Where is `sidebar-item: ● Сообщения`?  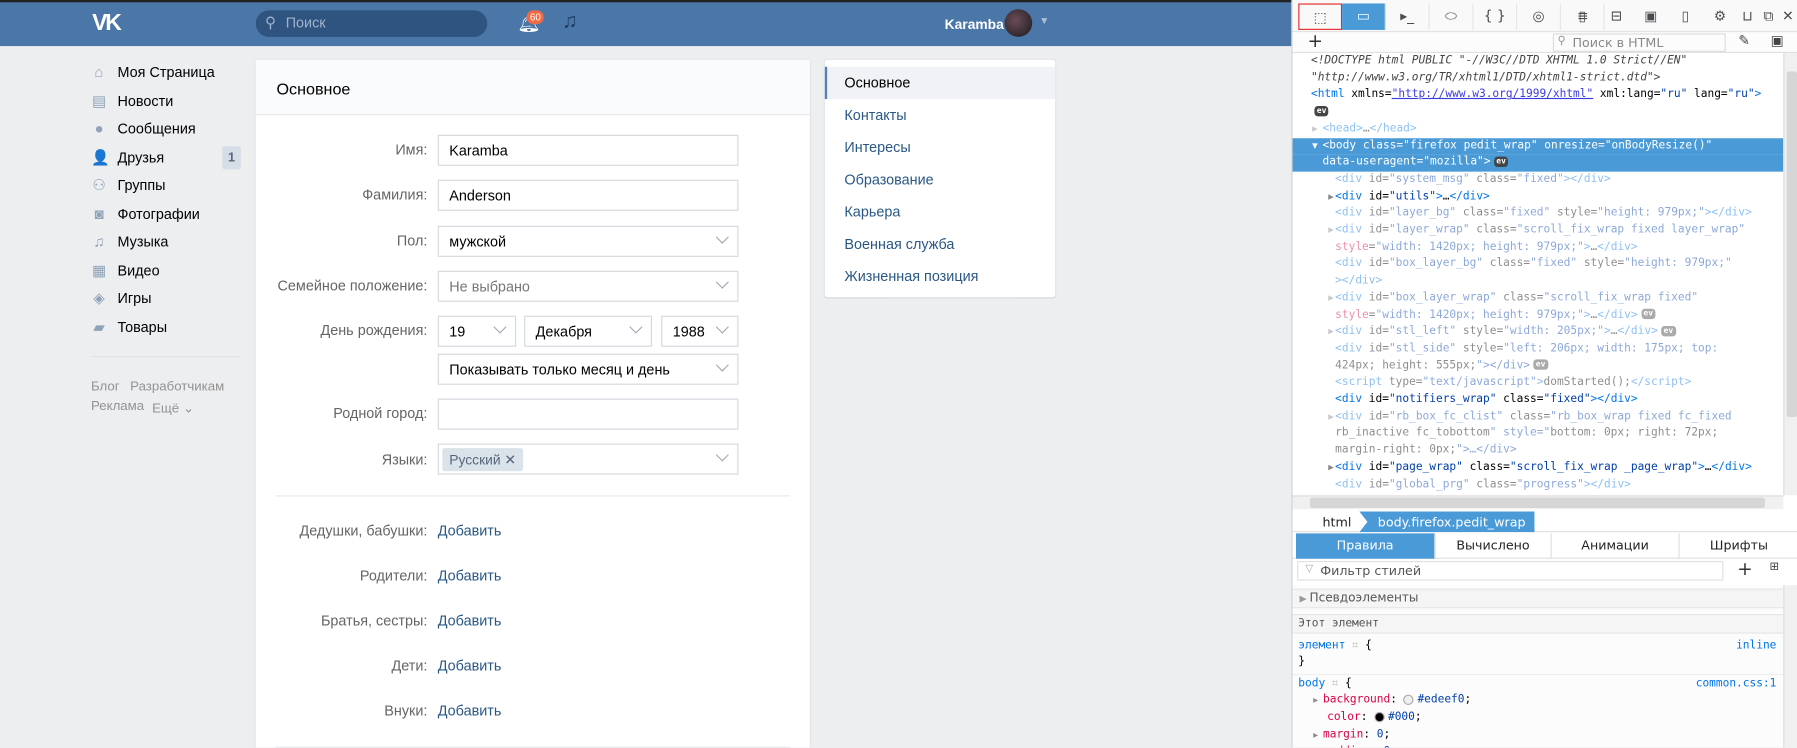 sidebar-item: ● Сообщения is located at coordinates (166, 130).